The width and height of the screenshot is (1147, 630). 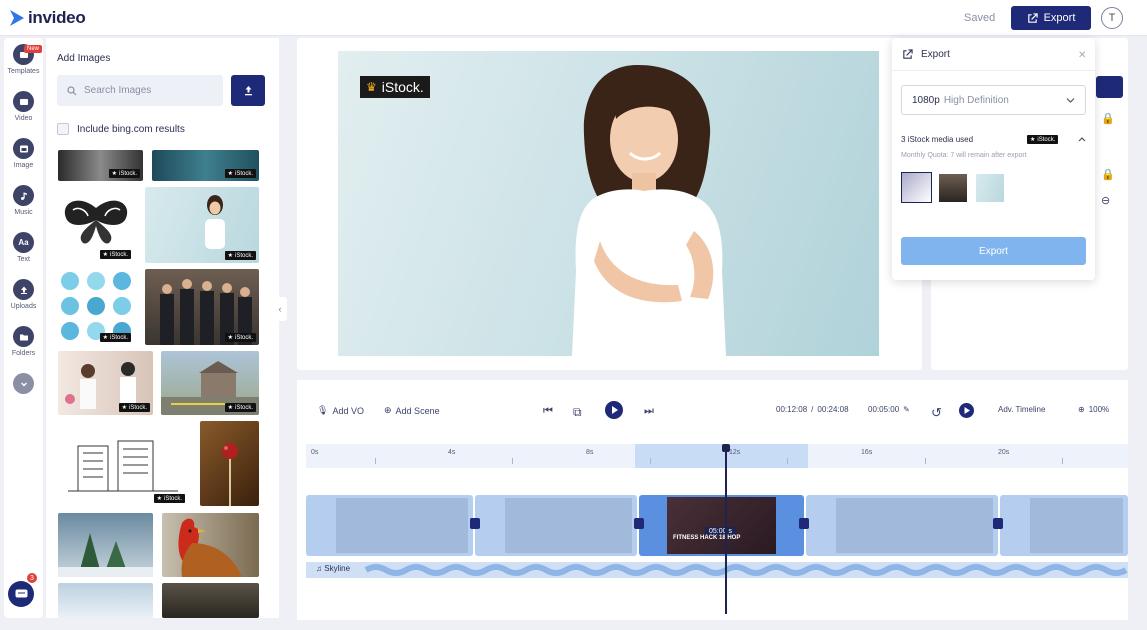 I want to click on snowy-forest-image, so click(x=105, y=555).